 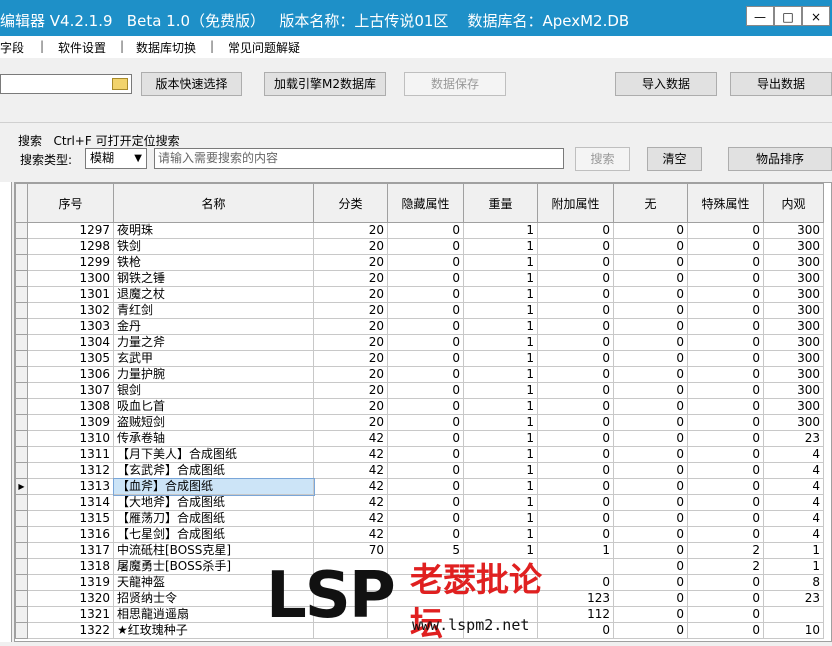 I want to click on cell-id: 1310, so click(x=70, y=438).